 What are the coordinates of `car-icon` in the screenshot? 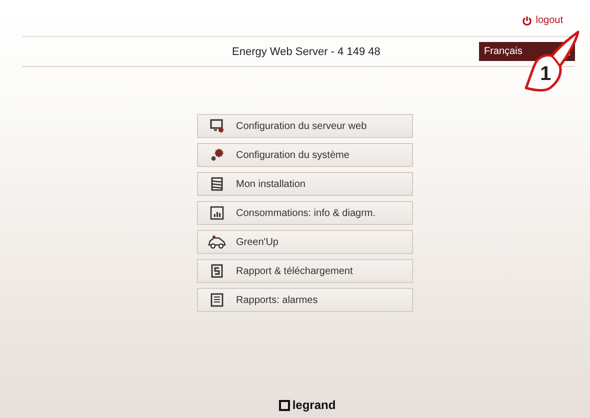 It's located at (217, 242).